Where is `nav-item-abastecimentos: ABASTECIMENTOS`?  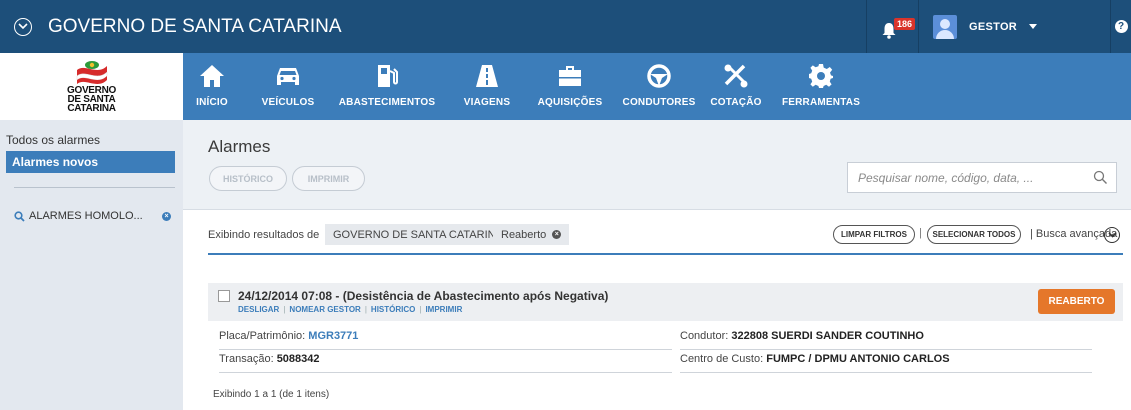
nav-item-abastecimentos: ABASTECIMENTOS is located at coordinates (387, 86).